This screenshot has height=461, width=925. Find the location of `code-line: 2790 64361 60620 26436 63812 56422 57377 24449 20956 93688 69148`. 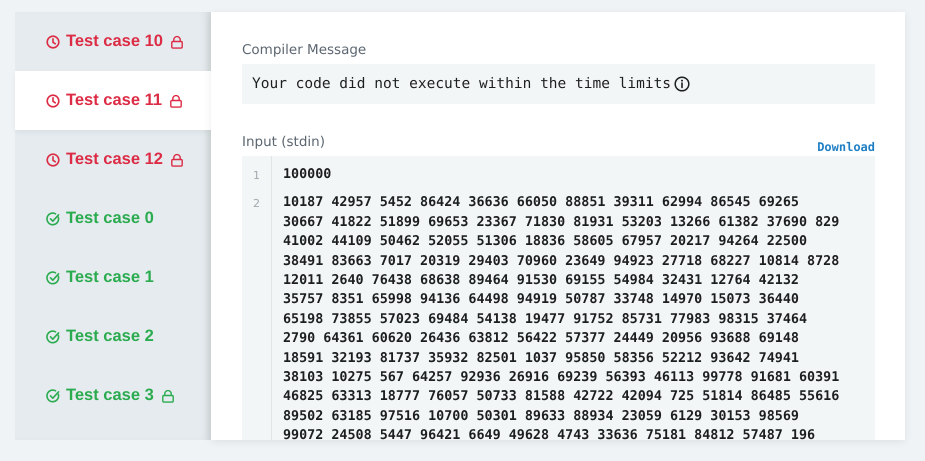

code-line: 2790 64361 60620 26436 63812 56422 57377 24449 20956 93688 69148 is located at coordinates (541, 339).